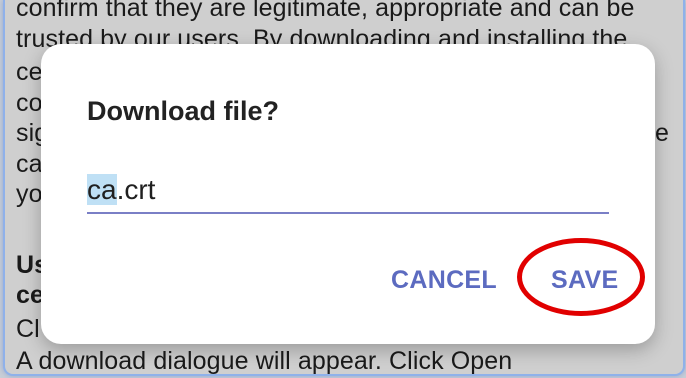 The height and width of the screenshot is (378, 686). I want to click on filename-input: ca.crt, so click(348, 190).